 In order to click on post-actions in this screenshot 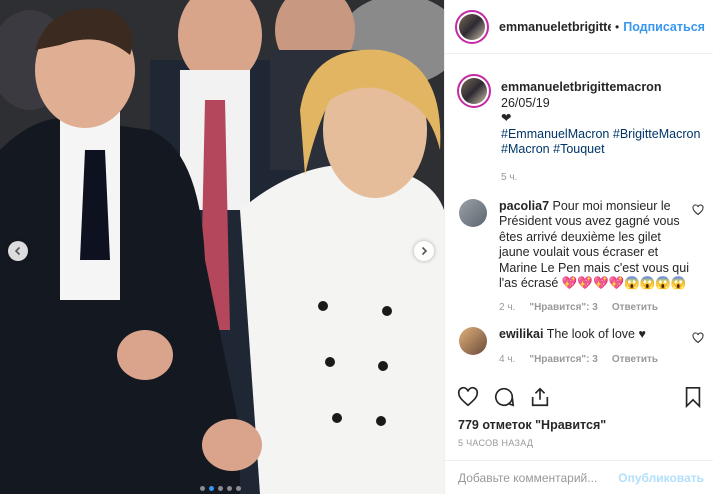, I will do `click(580, 399)`.